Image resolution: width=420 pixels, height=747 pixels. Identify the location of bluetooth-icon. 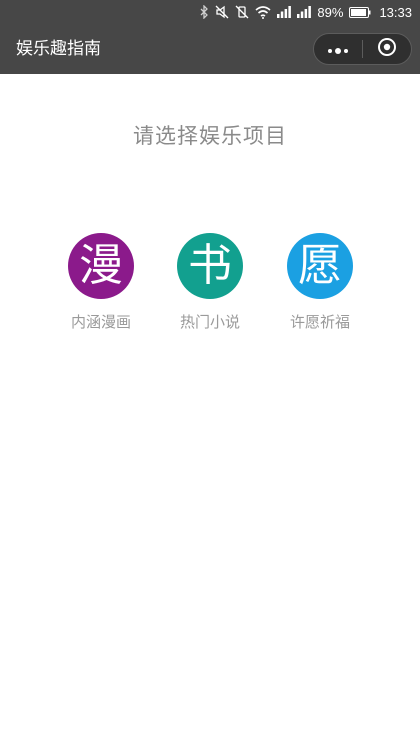
(204, 12).